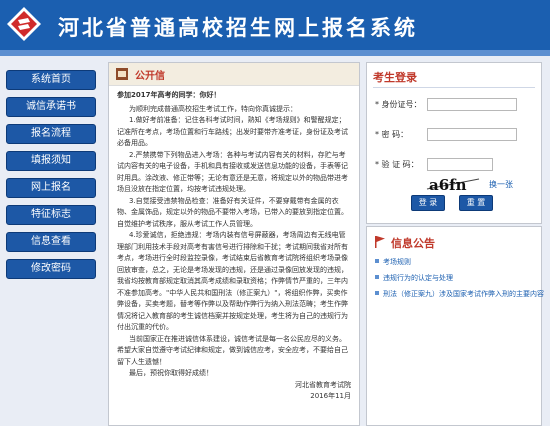 This screenshot has height=426, width=550. What do you see at coordinates (51, 188) in the screenshot?
I see `nav-online-registration: 网上报名` at bounding box center [51, 188].